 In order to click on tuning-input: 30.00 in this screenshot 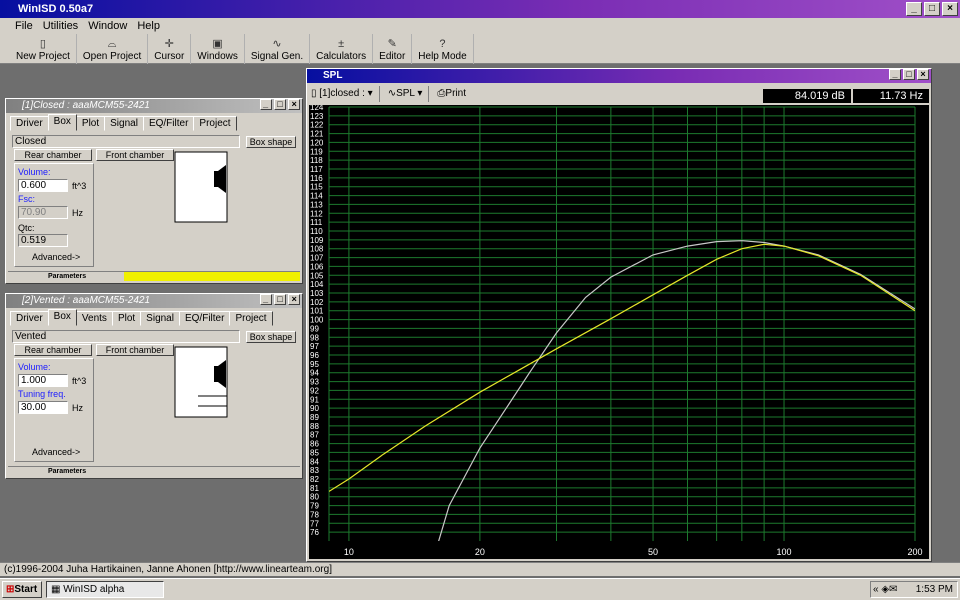, I will do `click(43, 407)`.